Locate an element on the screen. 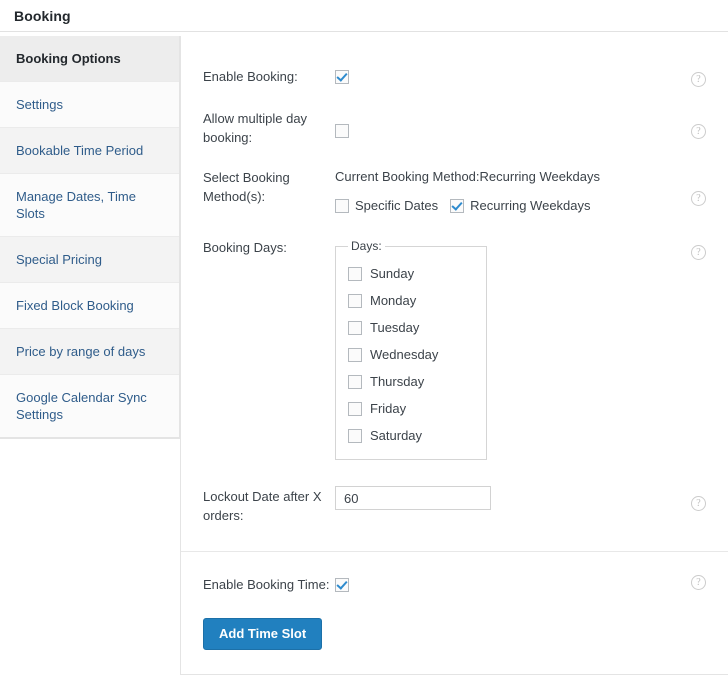 Image resolution: width=728 pixels, height=675 pixels. sidebar-item-label: Manage Dates, Time Slots is located at coordinates (76, 205).